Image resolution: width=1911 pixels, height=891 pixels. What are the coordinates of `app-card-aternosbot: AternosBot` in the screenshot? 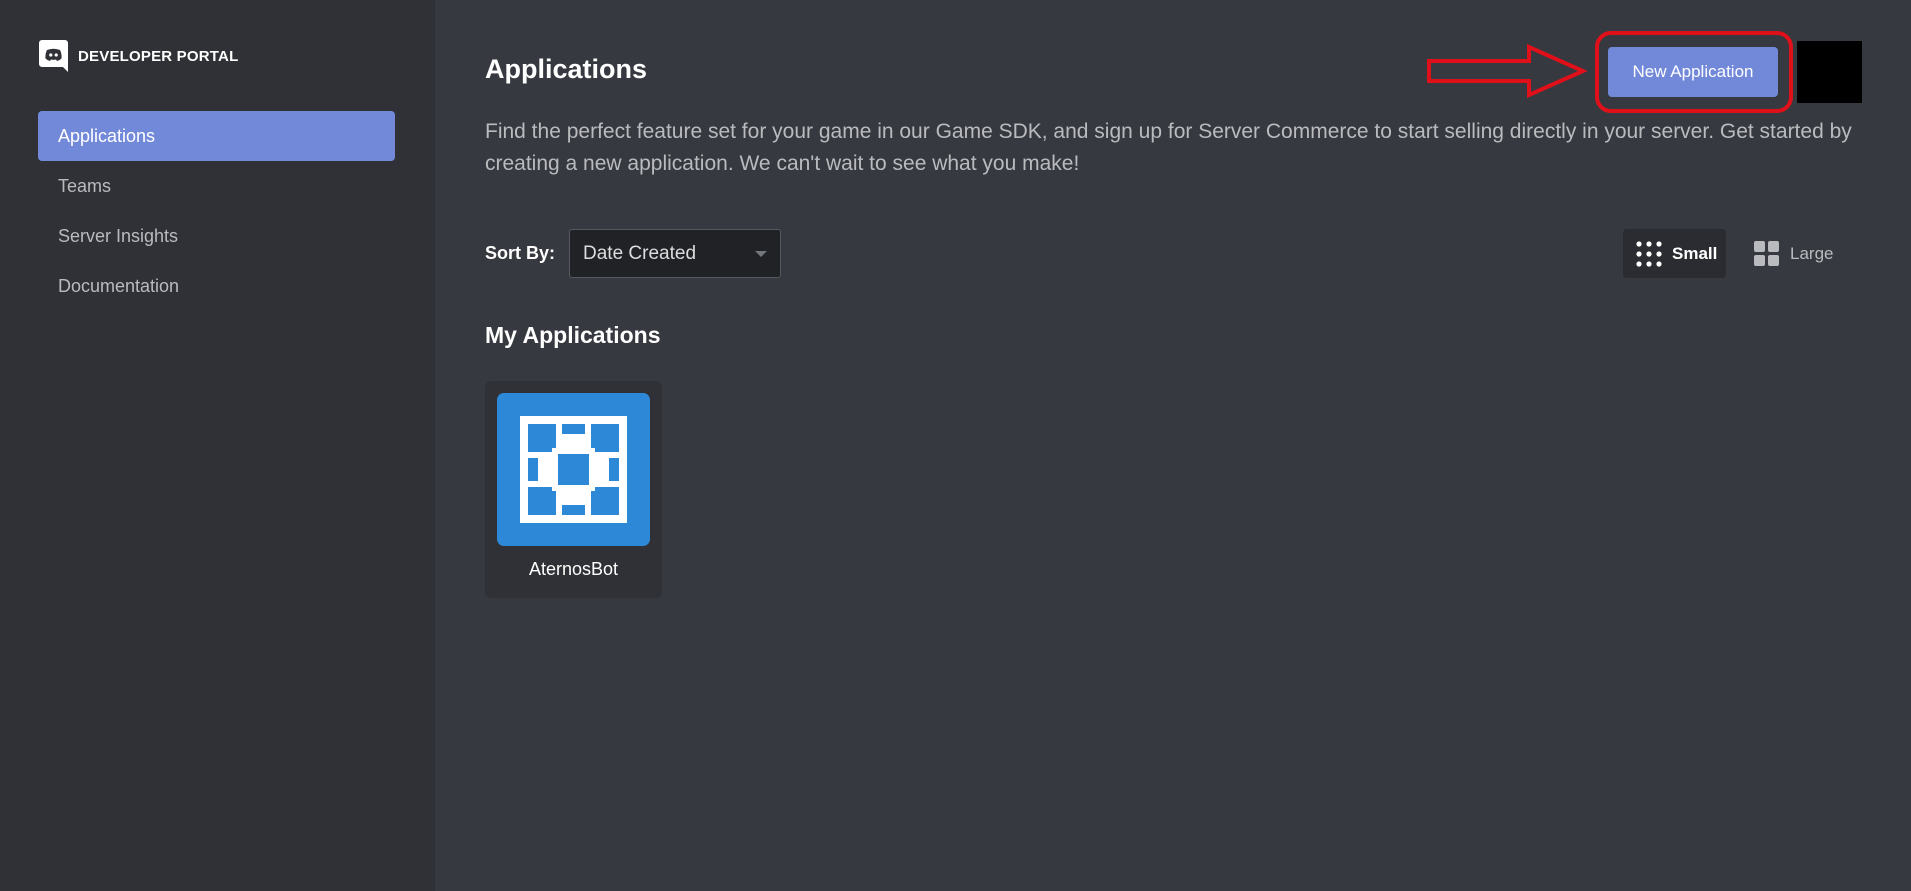 It's located at (573, 489).